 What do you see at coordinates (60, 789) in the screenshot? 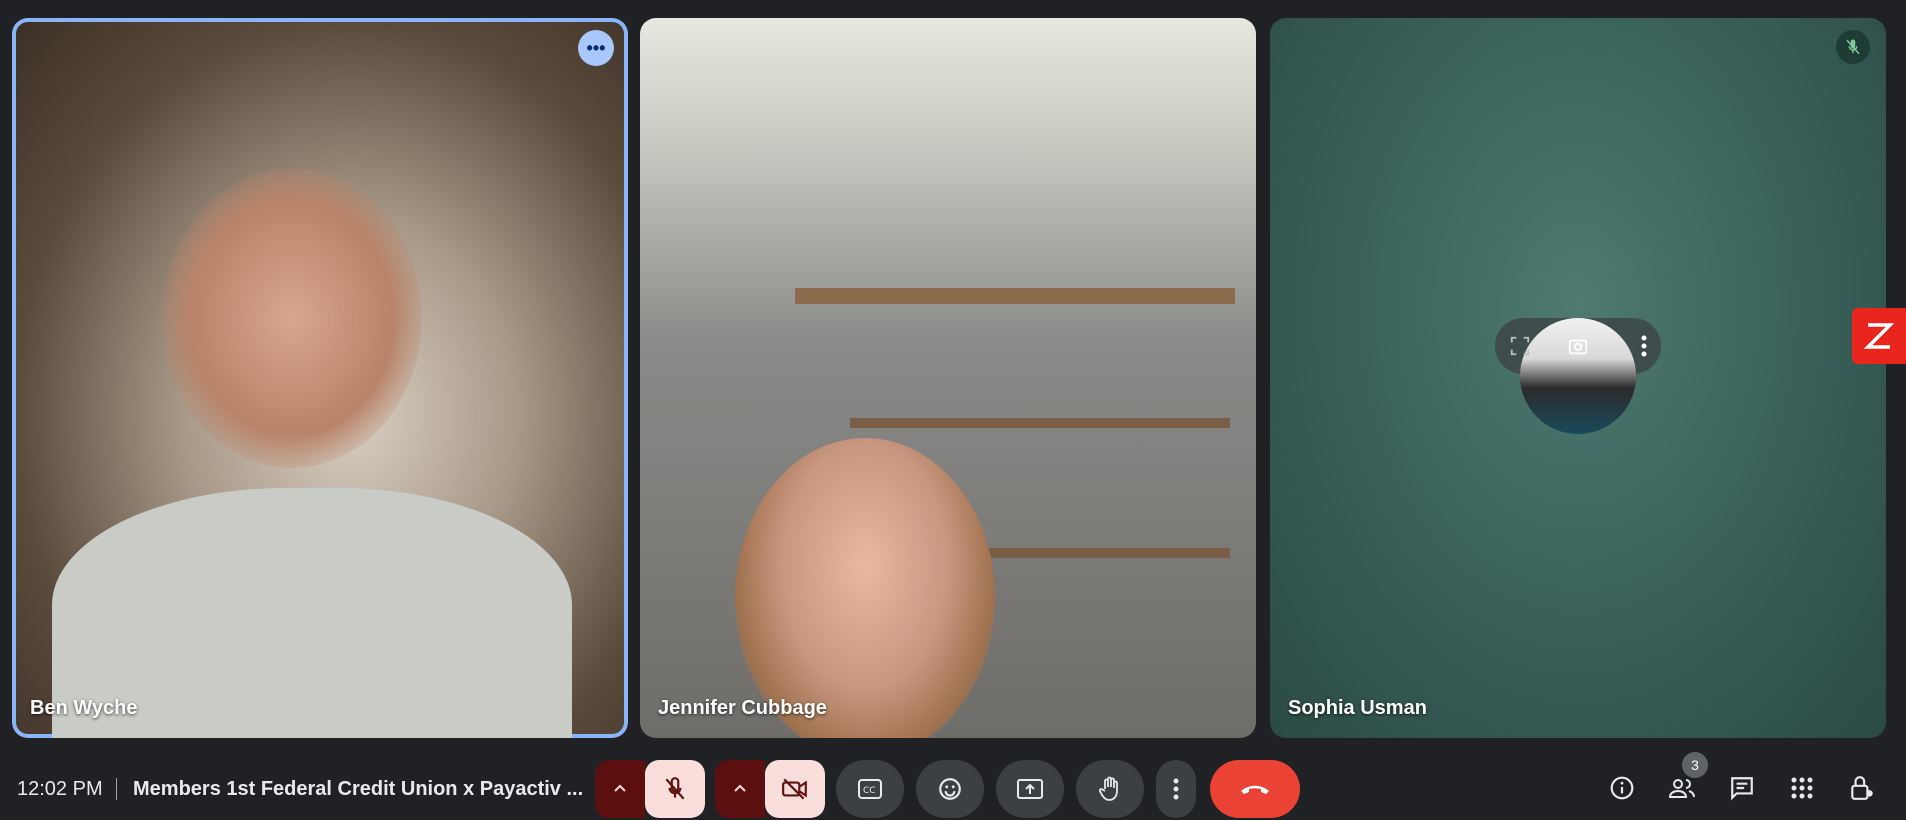
I see `clock: 12:02 PM` at bounding box center [60, 789].